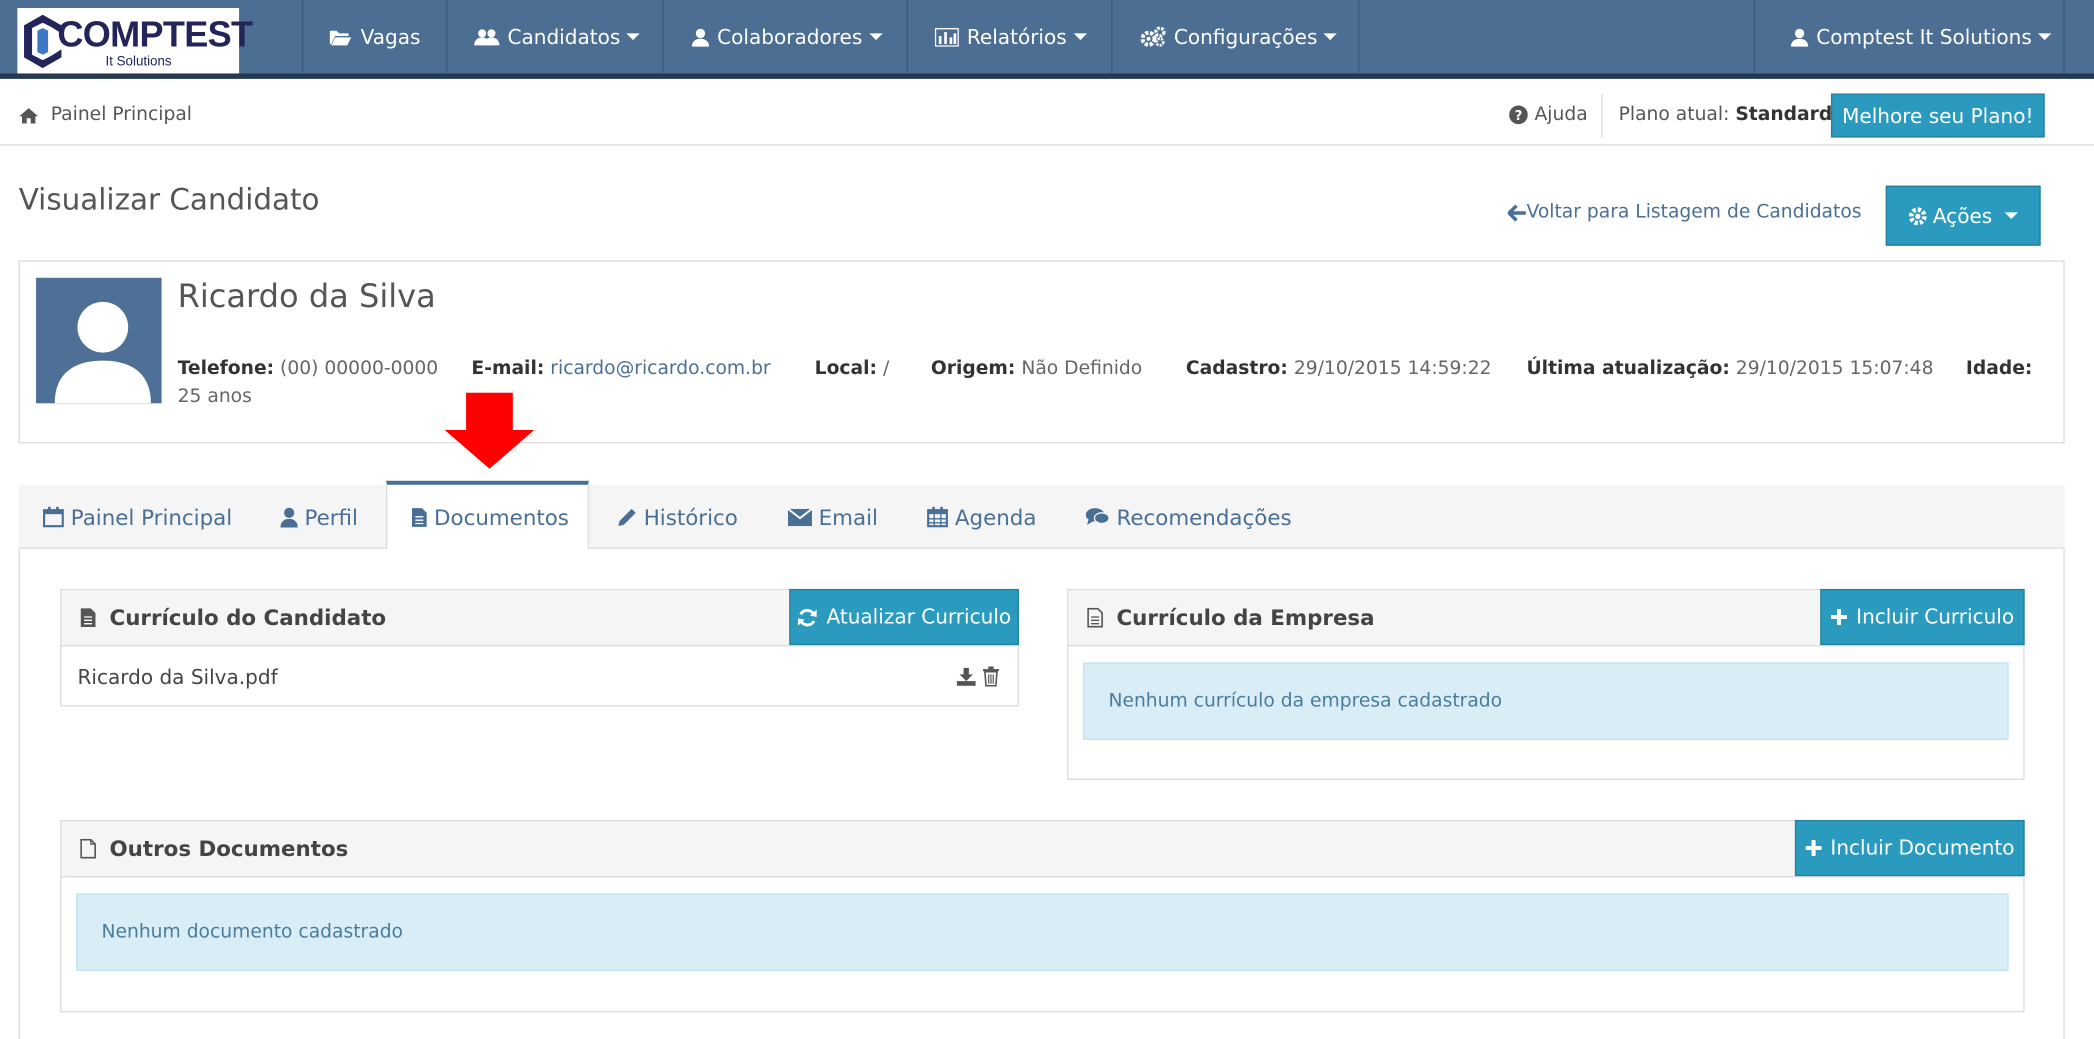  I want to click on bar-chart-icon, so click(946, 37).